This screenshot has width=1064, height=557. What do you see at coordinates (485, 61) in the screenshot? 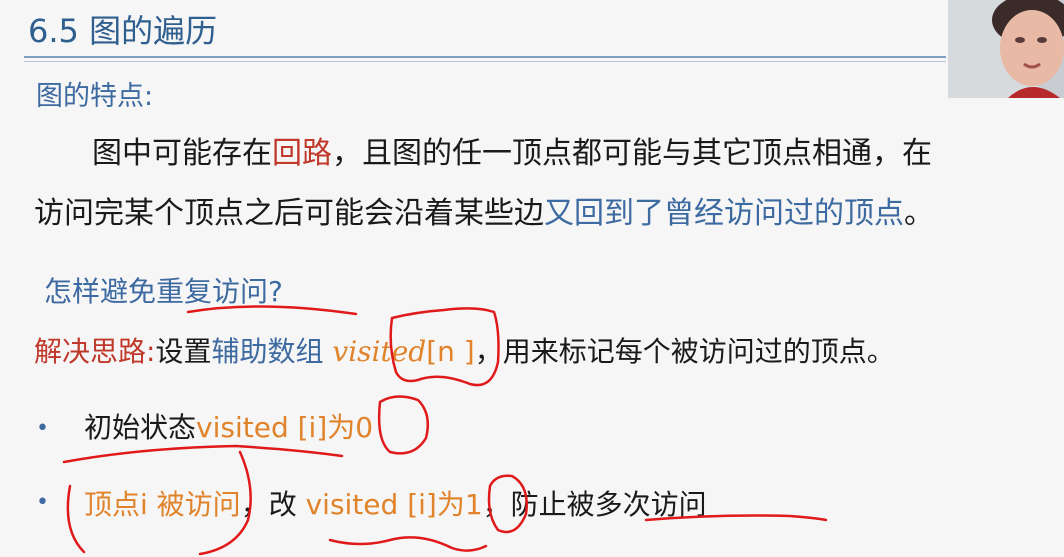
I see `title-divider-thin` at bounding box center [485, 61].